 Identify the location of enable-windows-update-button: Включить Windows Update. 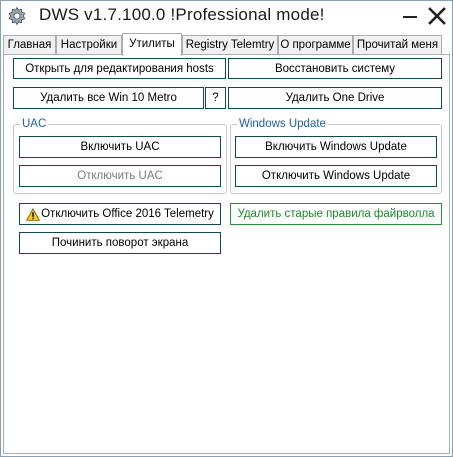
(336, 147).